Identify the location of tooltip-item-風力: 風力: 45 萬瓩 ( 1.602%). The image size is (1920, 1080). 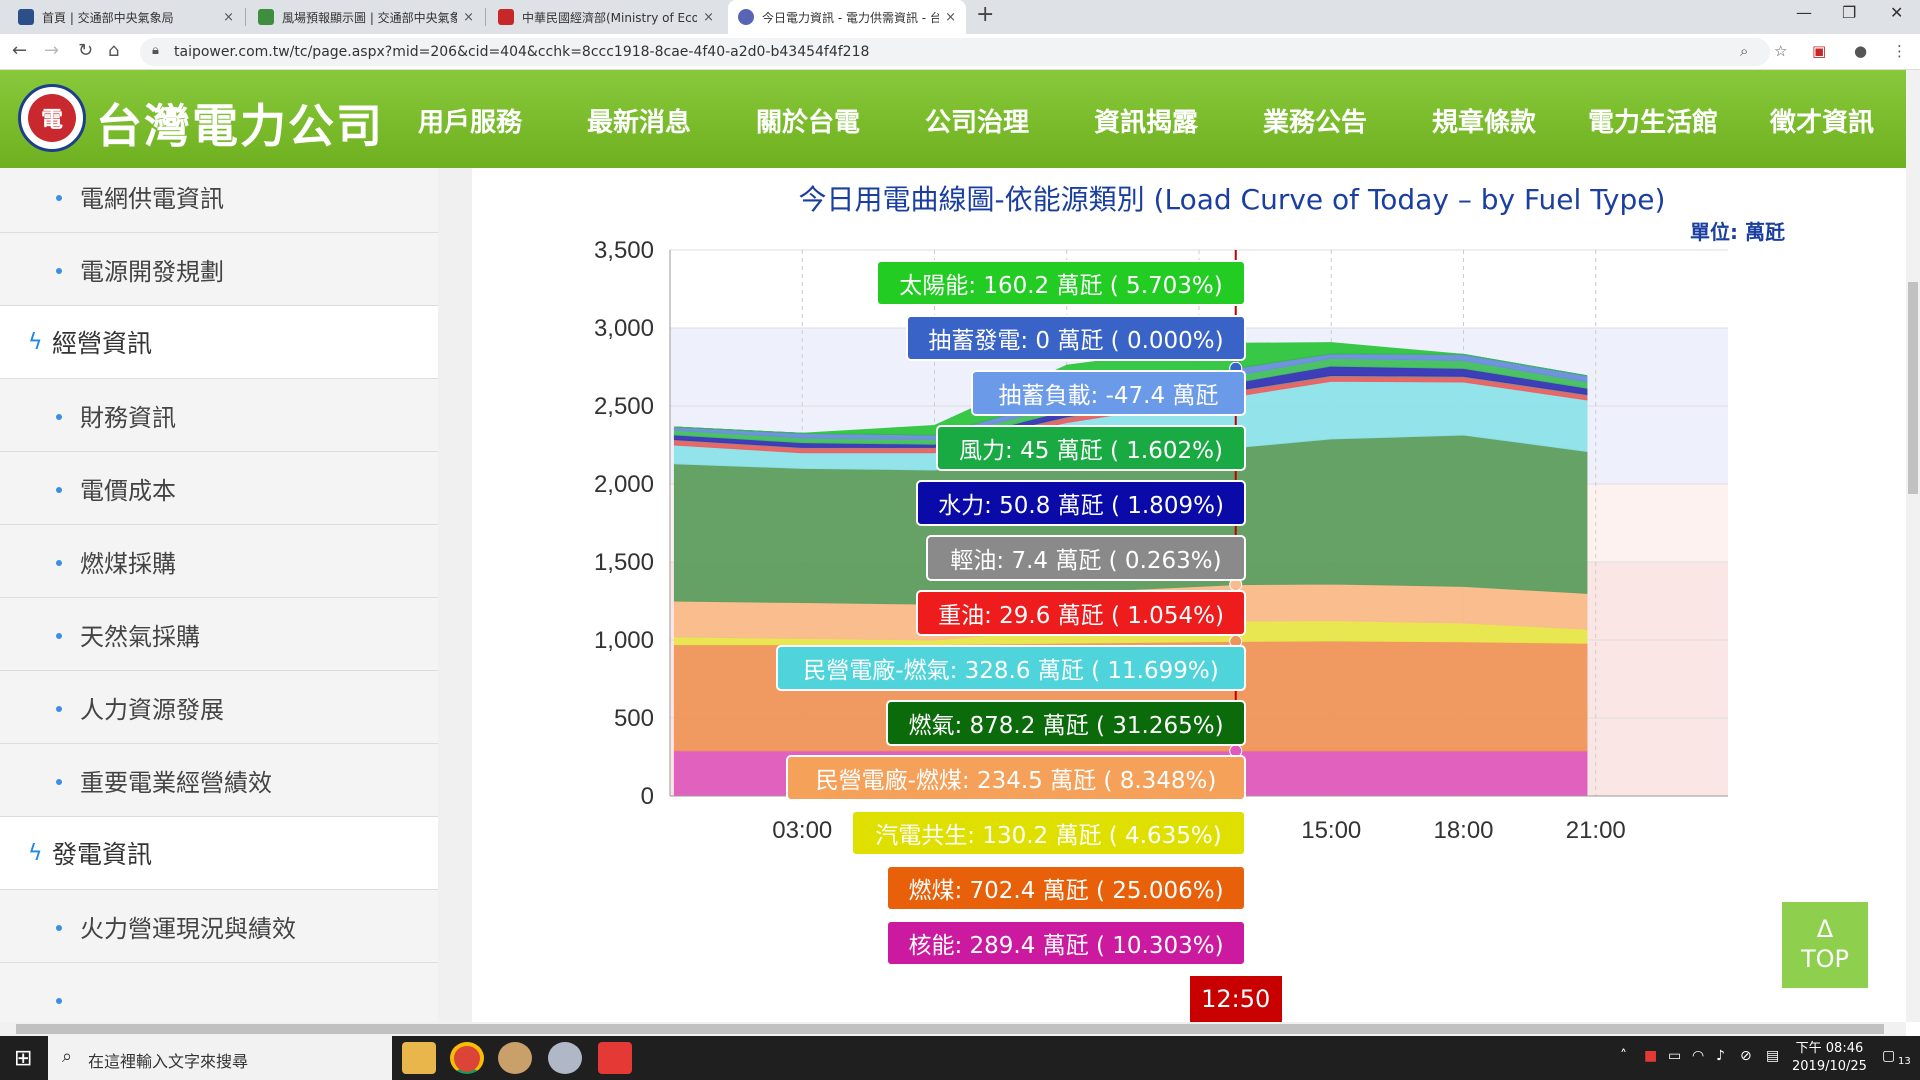
(1091, 448).